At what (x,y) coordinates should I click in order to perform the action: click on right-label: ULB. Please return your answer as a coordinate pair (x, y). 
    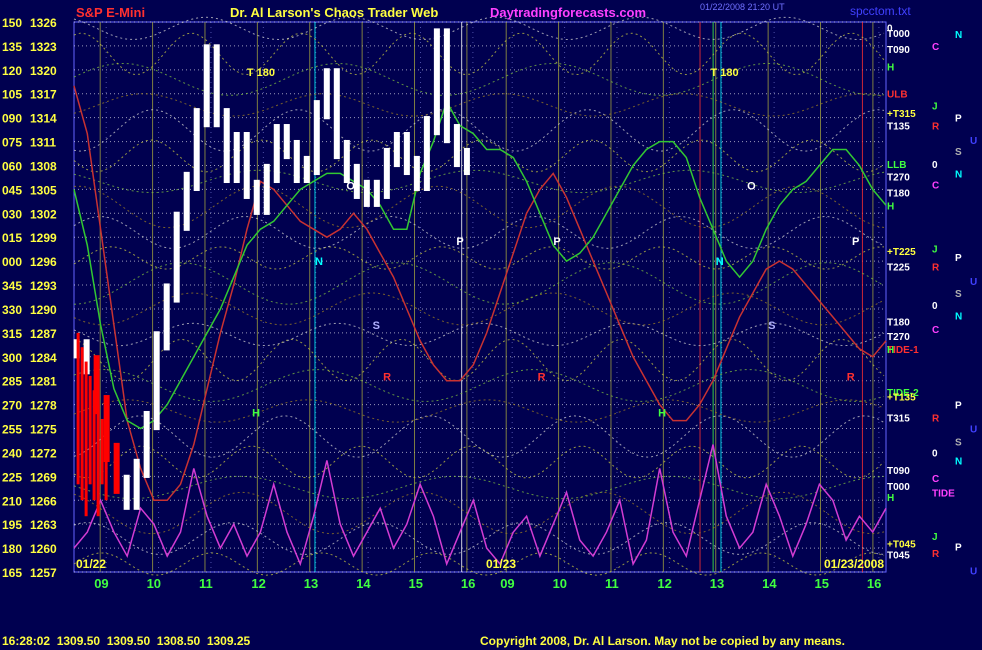
    Looking at the image, I should click on (897, 95).